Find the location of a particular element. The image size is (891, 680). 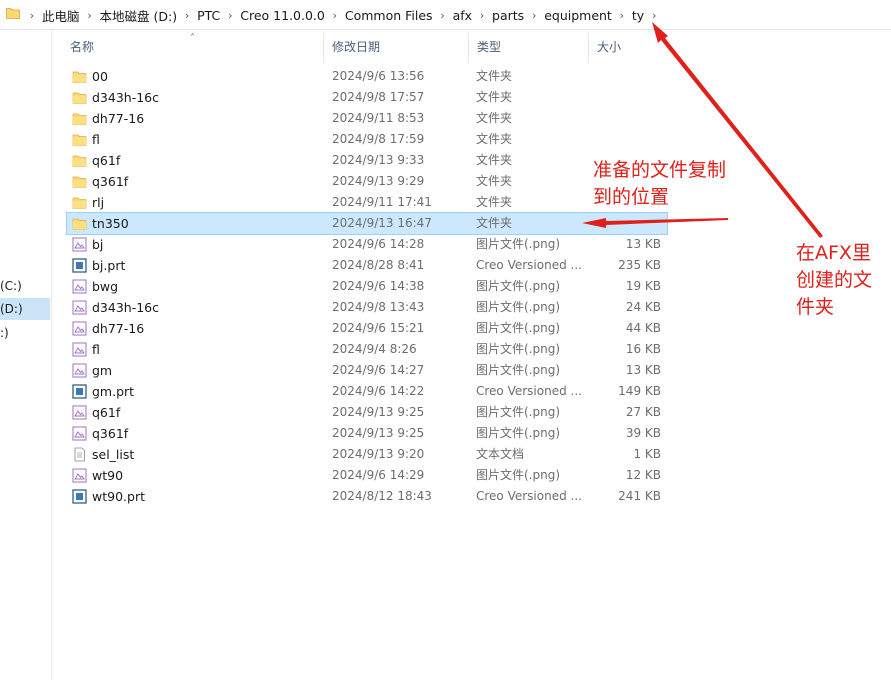

file-date: 2024/9/6 14:28 is located at coordinates (378, 244).